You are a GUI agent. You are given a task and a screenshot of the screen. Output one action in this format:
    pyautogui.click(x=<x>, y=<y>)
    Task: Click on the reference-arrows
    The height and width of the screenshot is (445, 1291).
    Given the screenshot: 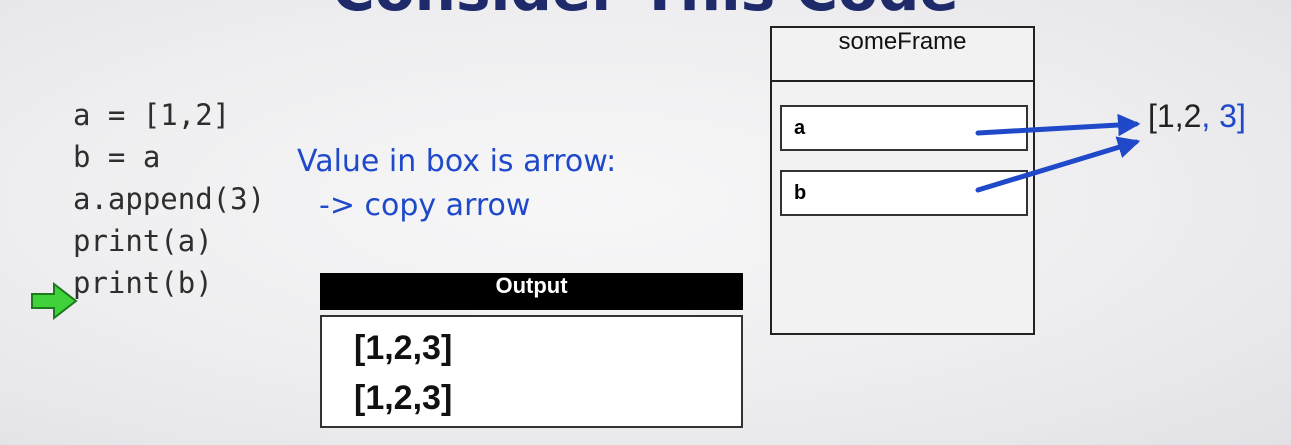 What is the action you would take?
    pyautogui.click(x=1058, y=153)
    